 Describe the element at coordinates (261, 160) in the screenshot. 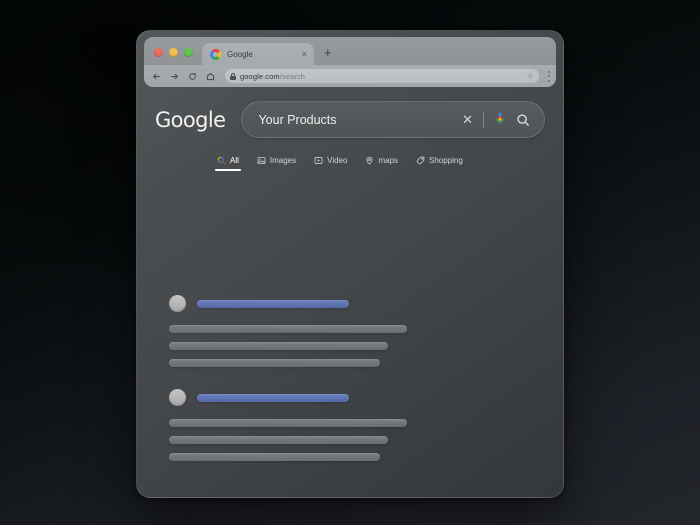

I see `image-icon` at that location.